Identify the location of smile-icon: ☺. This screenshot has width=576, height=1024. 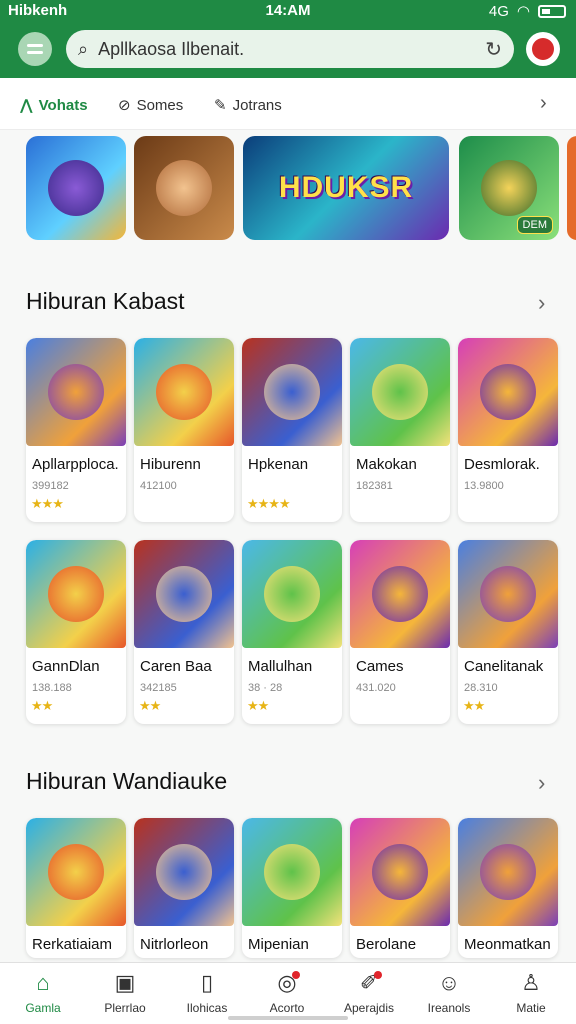
(449, 982).